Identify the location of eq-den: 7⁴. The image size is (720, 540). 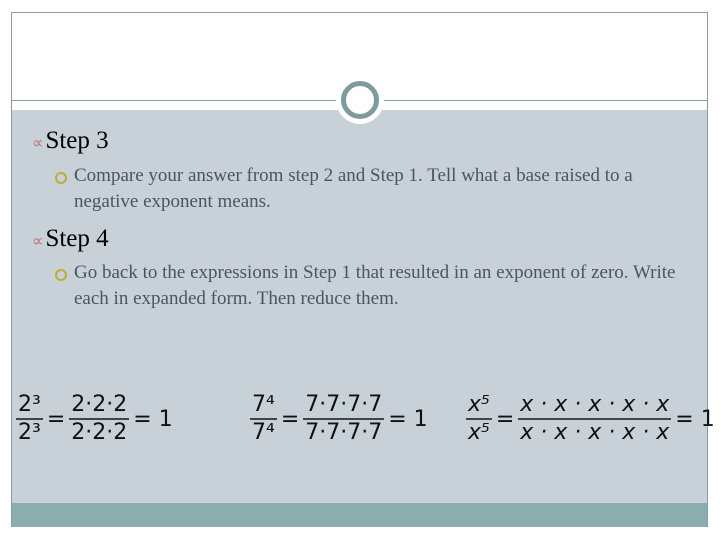
(263, 431).